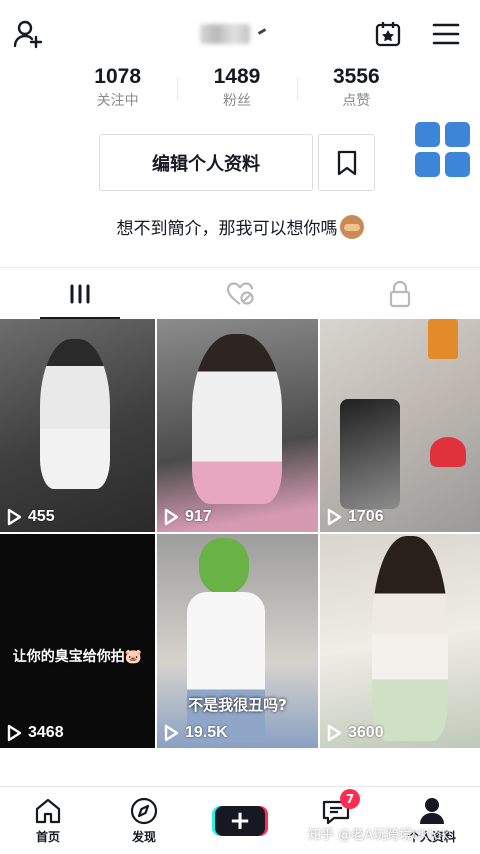  I want to click on tab-private, so click(400, 293).